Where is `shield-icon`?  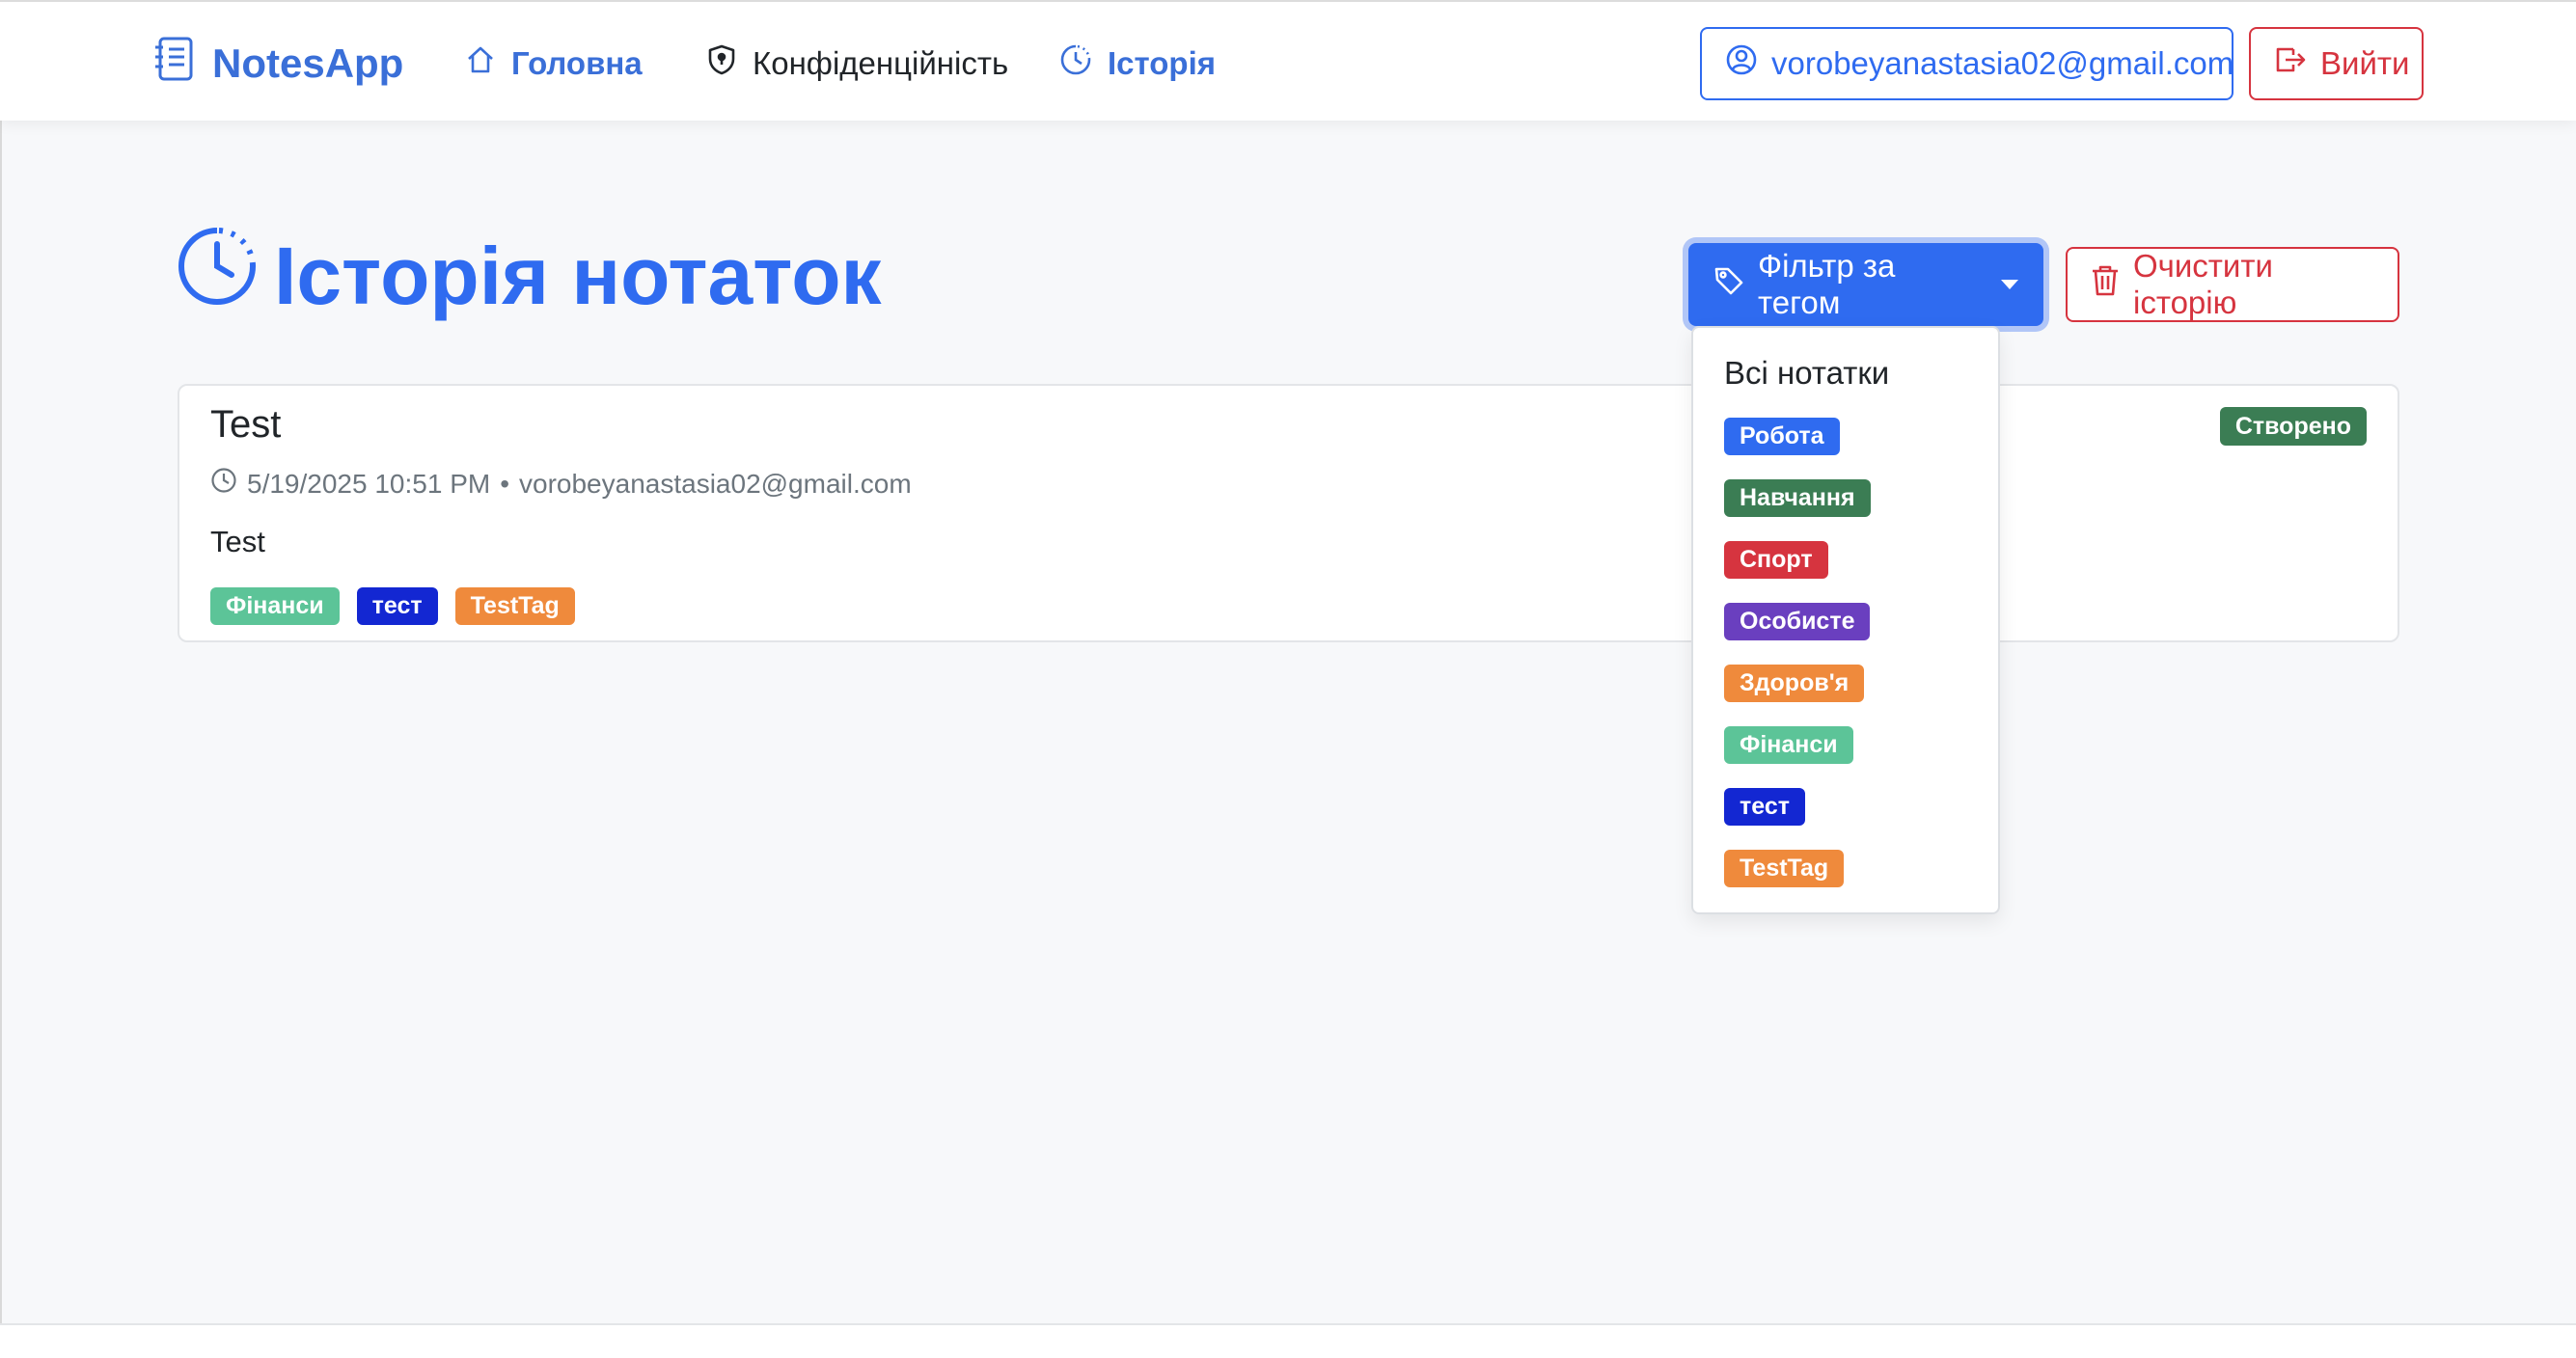
shield-icon is located at coordinates (721, 64).